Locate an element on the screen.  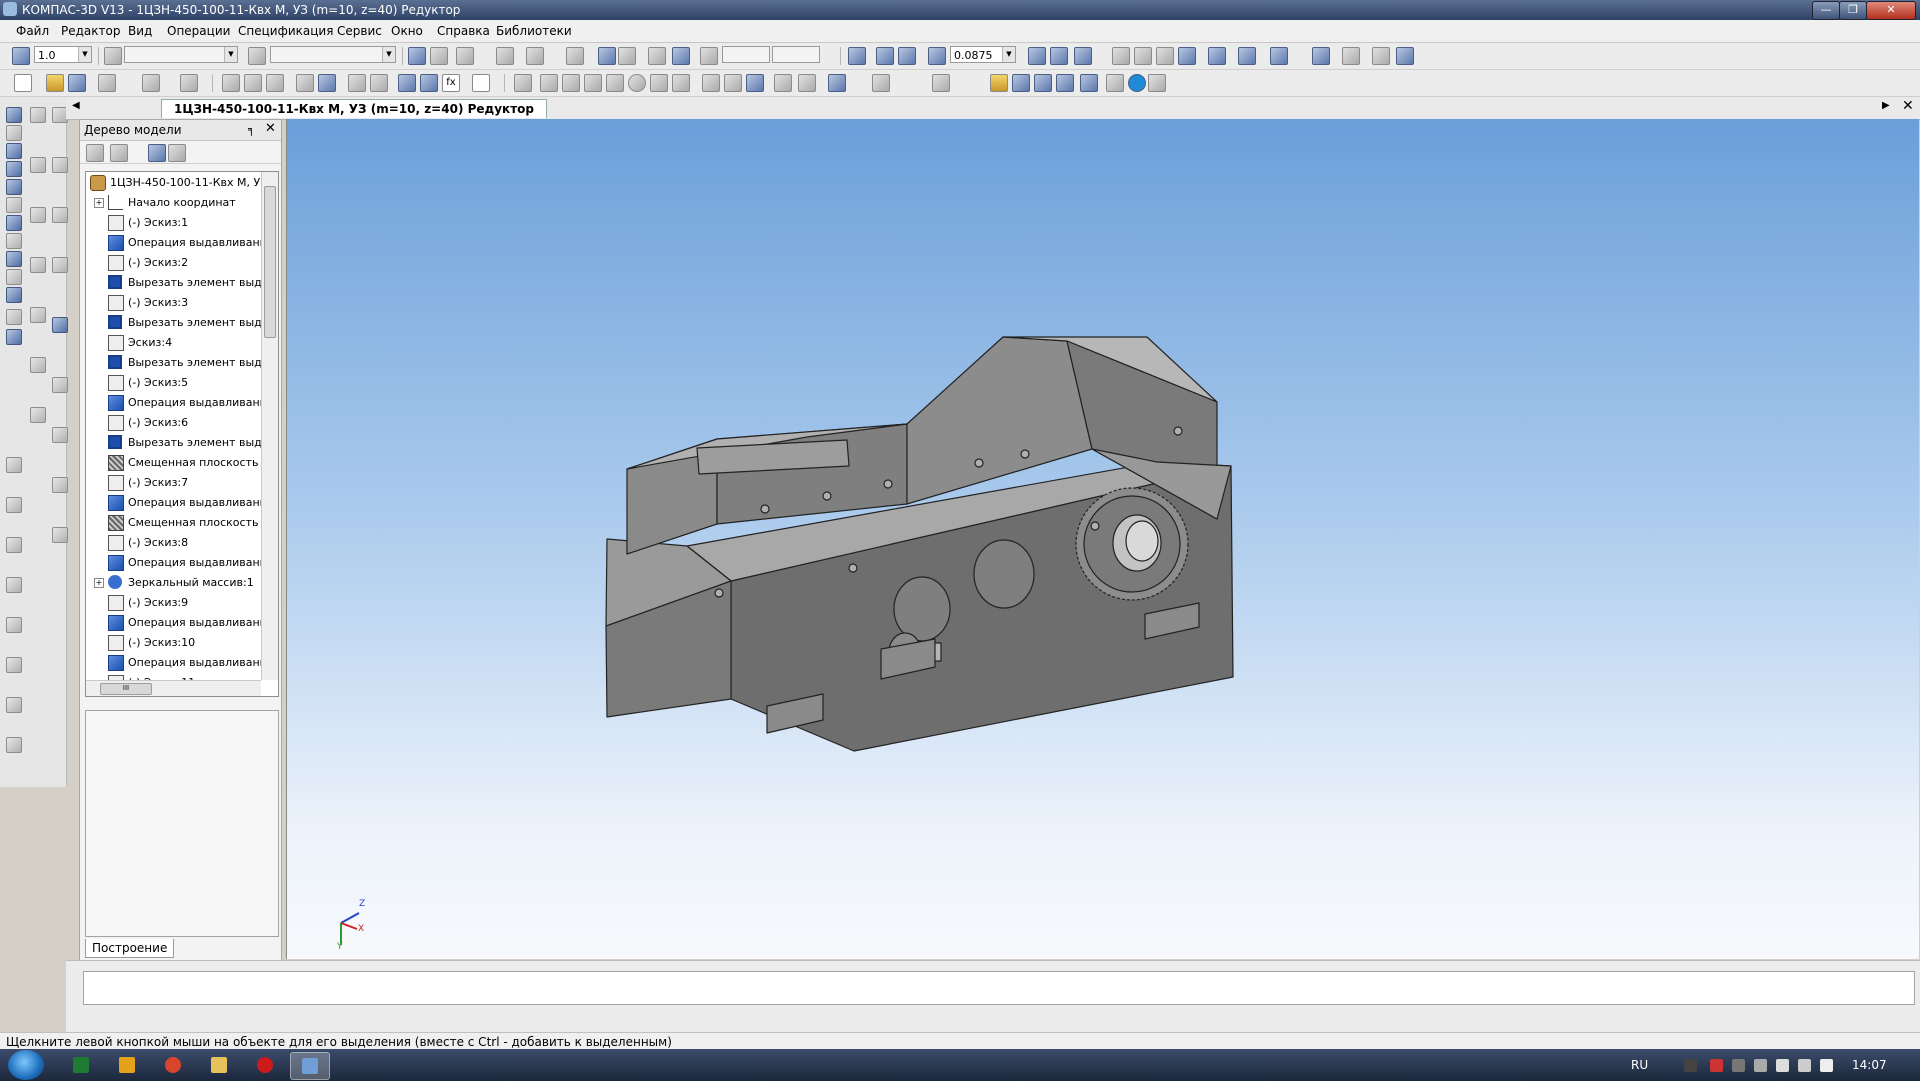
volume-icon is located at coordinates (1826, 1065).